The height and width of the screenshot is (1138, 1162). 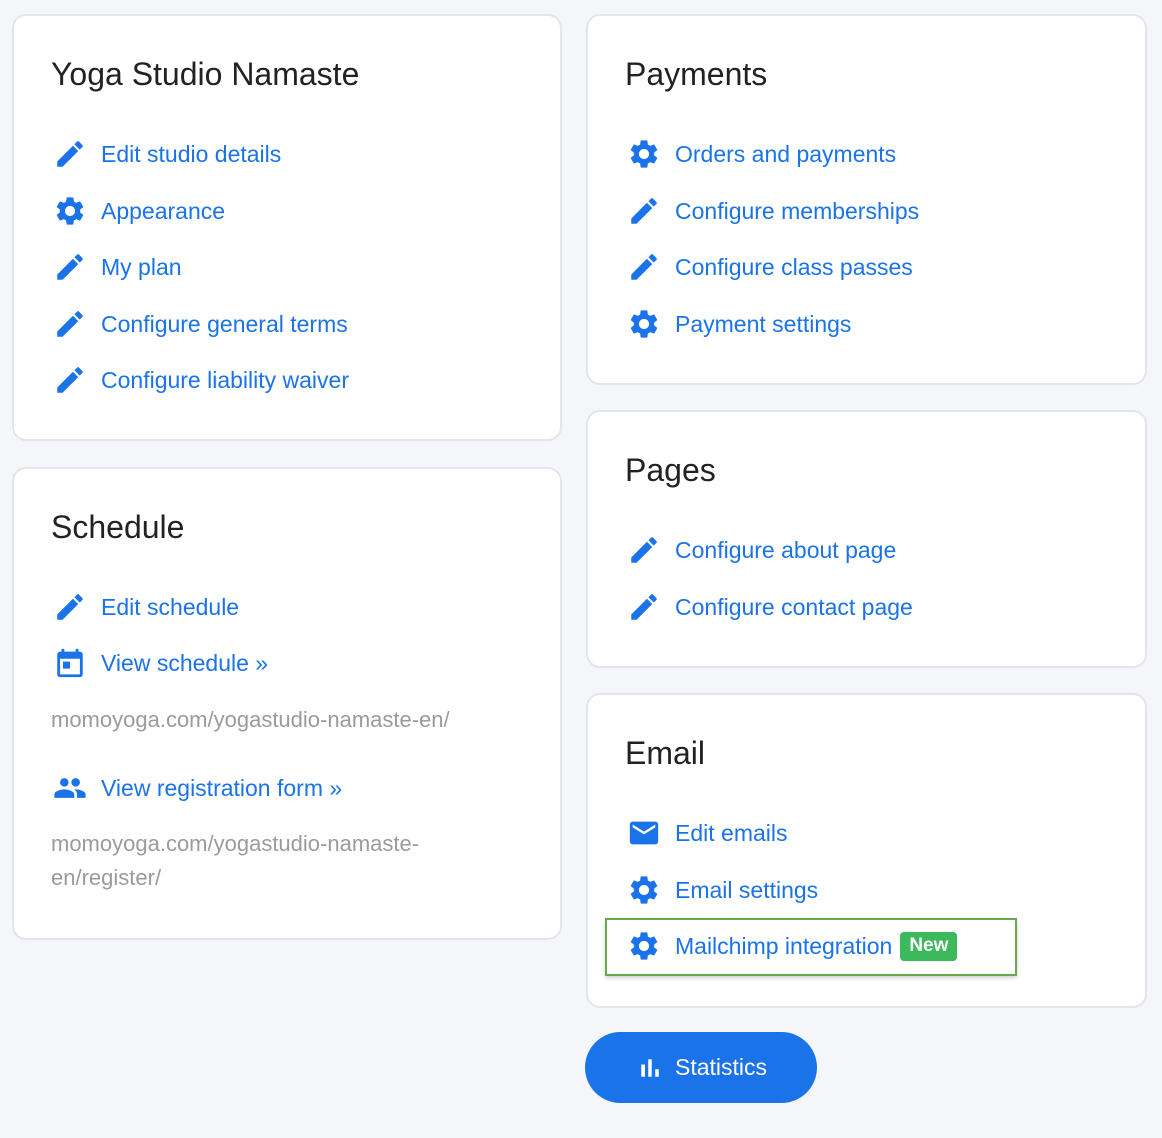 I want to click on mailchimp-integration-link: Mailchimp integration New, so click(x=791, y=946).